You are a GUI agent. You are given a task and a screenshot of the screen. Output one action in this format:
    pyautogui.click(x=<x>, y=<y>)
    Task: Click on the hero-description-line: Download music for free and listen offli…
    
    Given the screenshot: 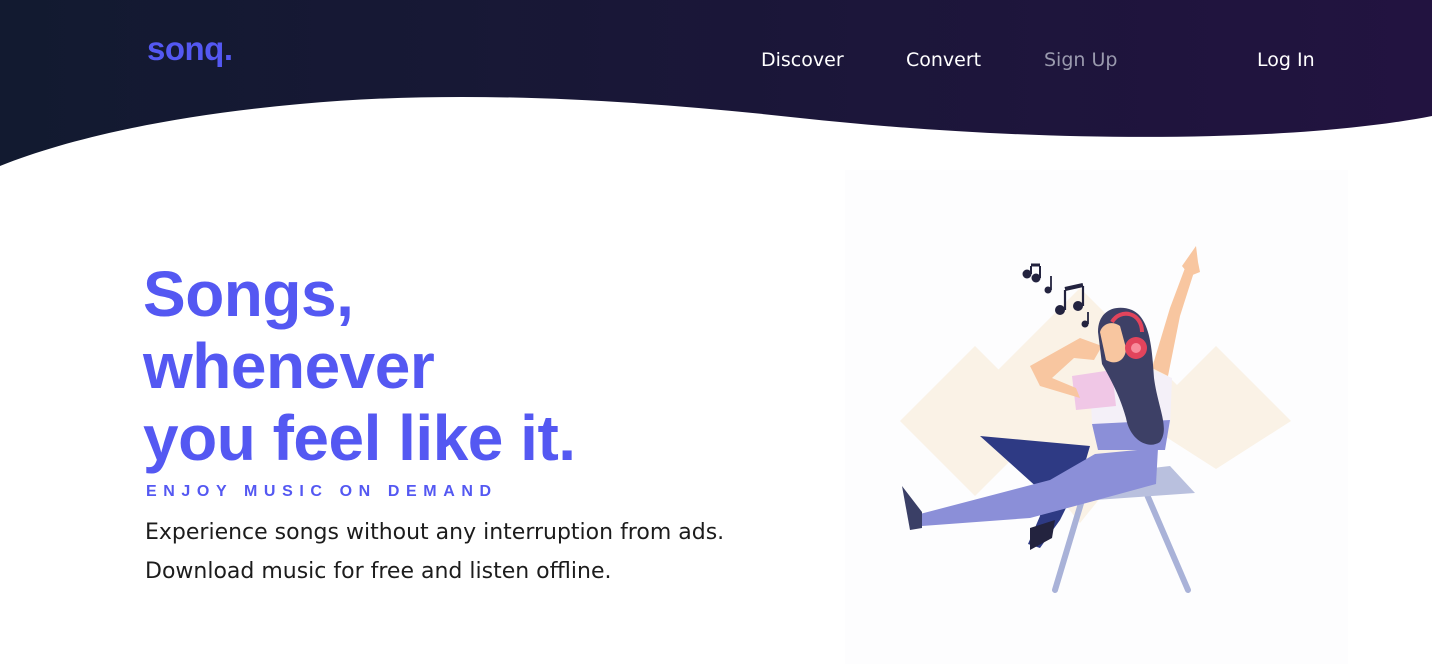 What is the action you would take?
    pyautogui.click(x=378, y=571)
    